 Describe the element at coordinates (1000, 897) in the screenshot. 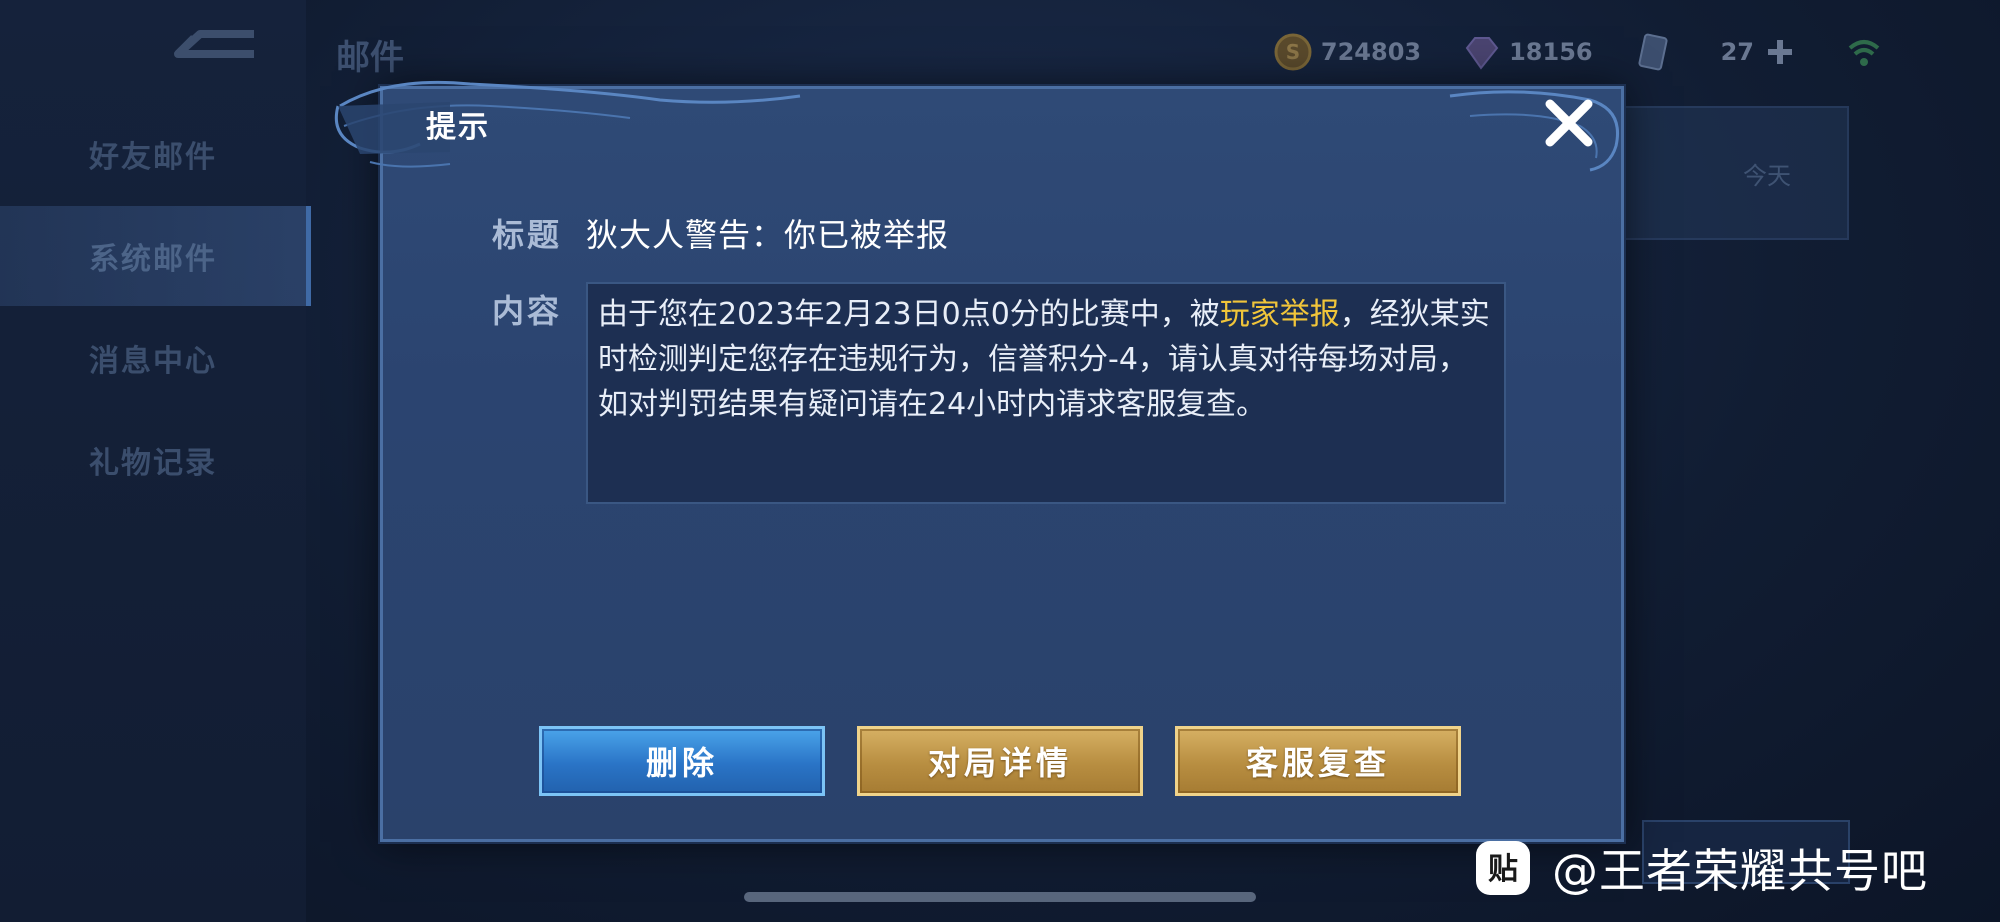

I see `home-indicator` at that location.